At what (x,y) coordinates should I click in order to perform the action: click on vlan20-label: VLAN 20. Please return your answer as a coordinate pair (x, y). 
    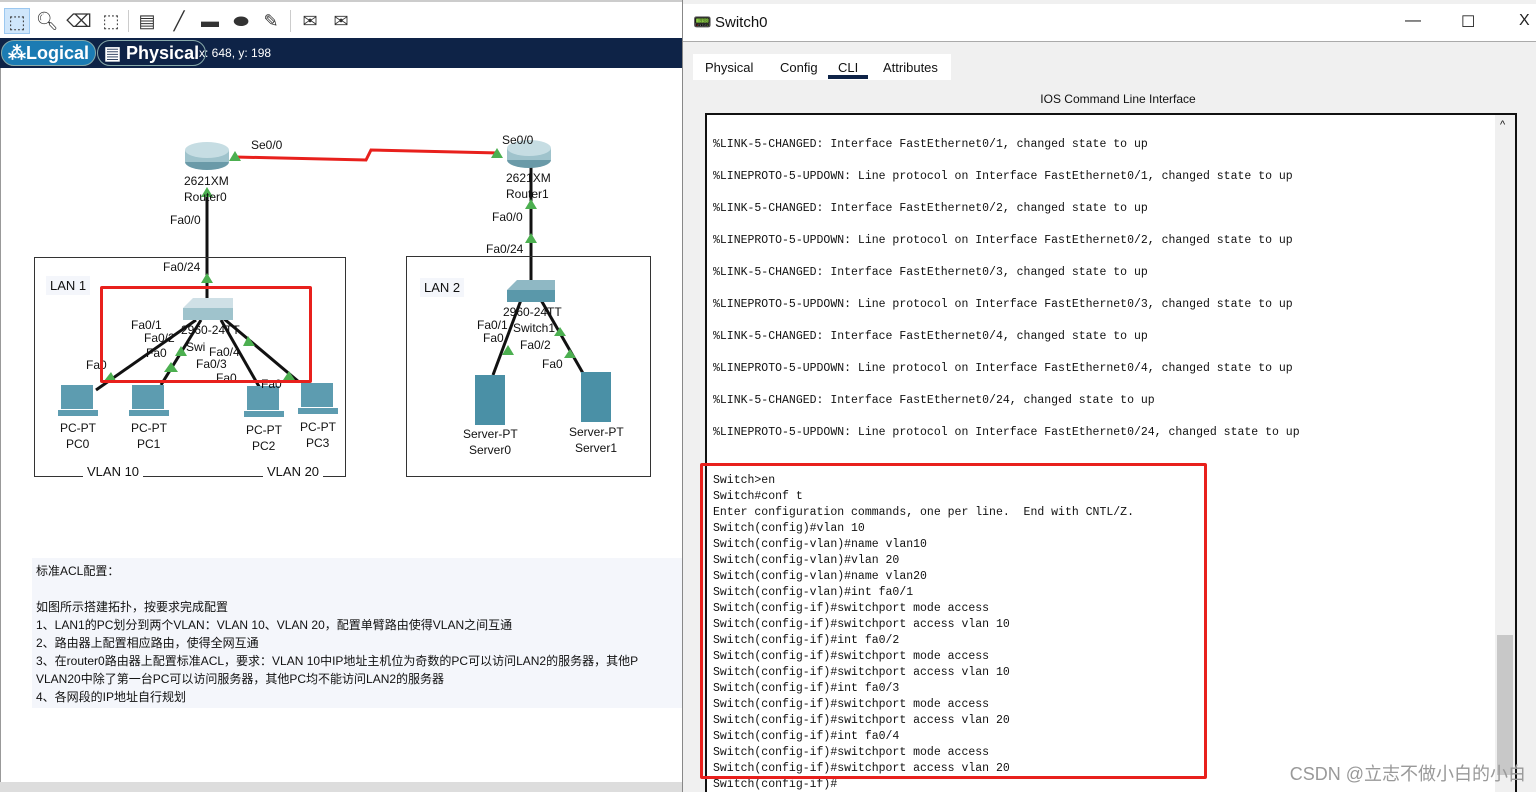
    Looking at the image, I should click on (293, 471).